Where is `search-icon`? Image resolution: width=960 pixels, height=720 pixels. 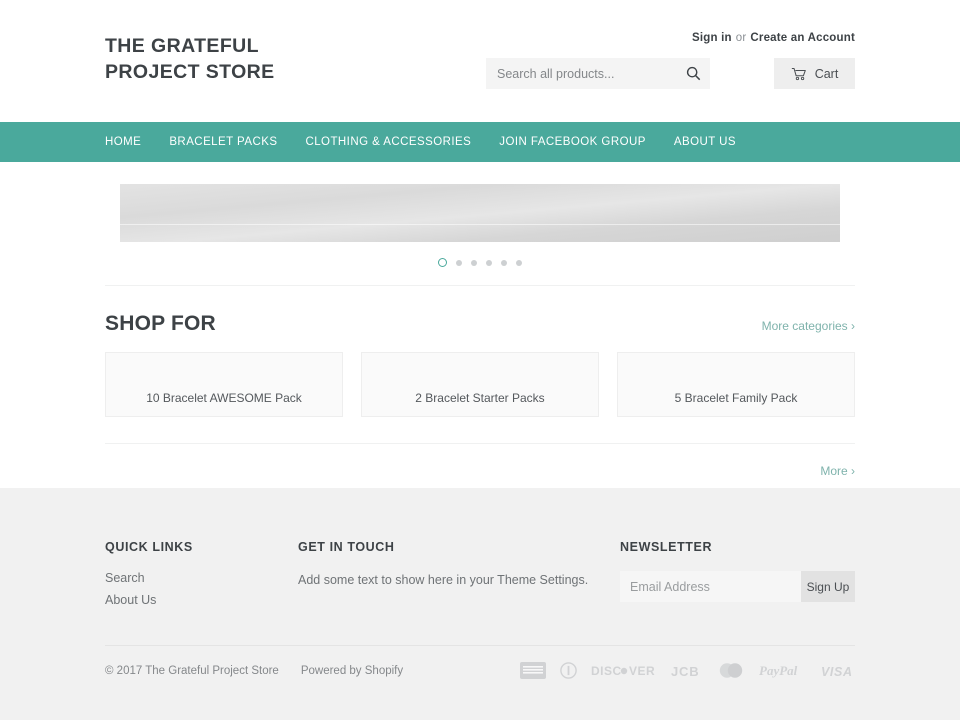 search-icon is located at coordinates (693, 73).